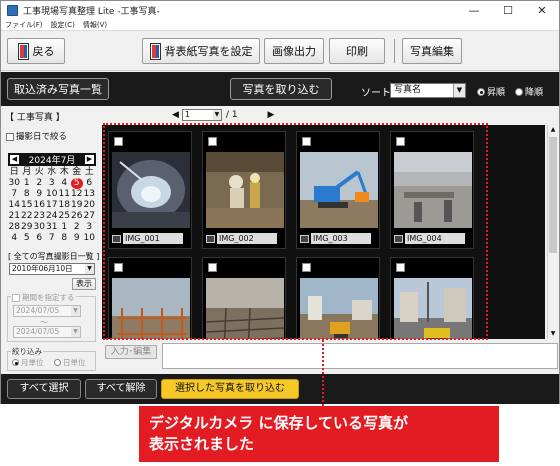 The image size is (560, 466). I want to click on minimize-button: —, so click(474, 10).